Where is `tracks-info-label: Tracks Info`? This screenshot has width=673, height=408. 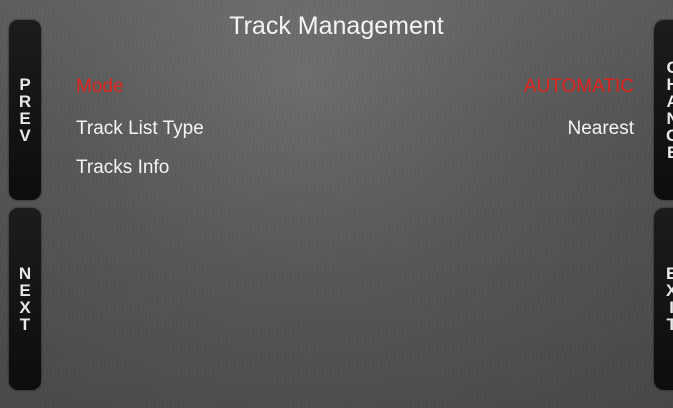 tracks-info-label: Tracks Info is located at coordinates (123, 167).